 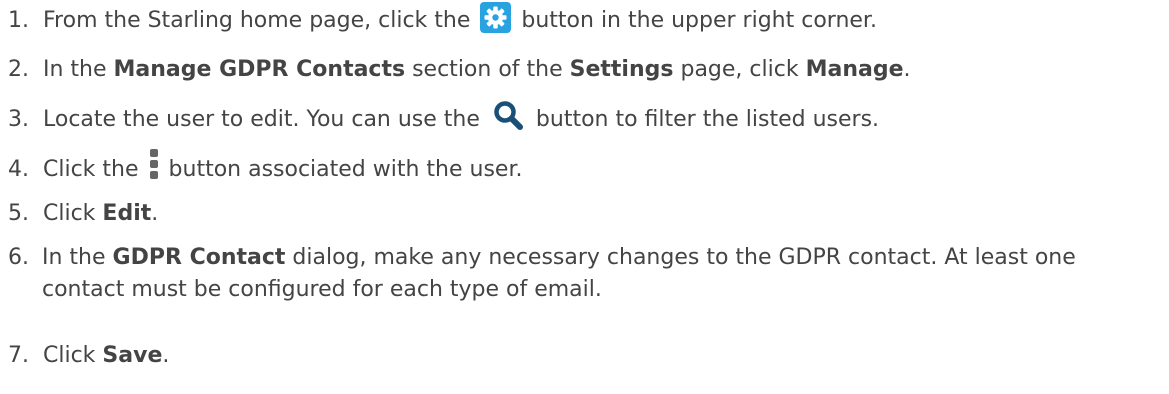 What do you see at coordinates (127, 213) in the screenshot?
I see `bold-term: Edit` at bounding box center [127, 213].